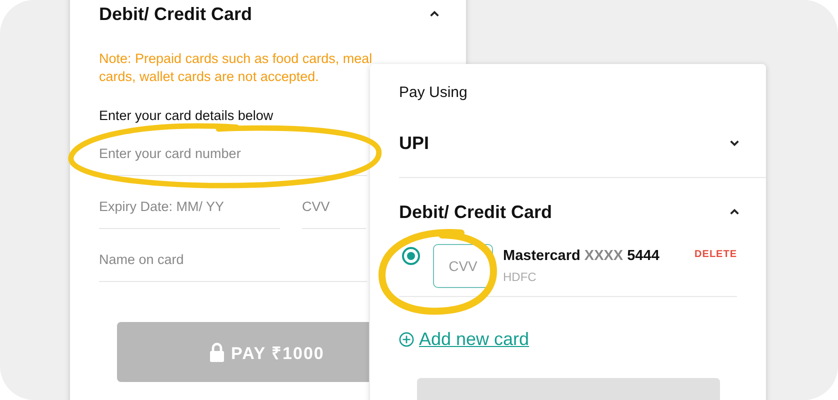 The height and width of the screenshot is (400, 838). Describe the element at coordinates (734, 143) in the screenshot. I see `chevron-down-icon` at that location.